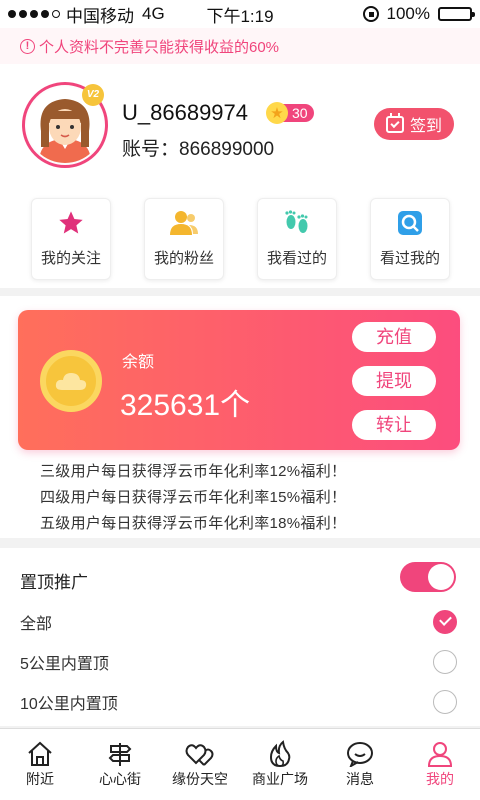  Describe the element at coordinates (27, 46) in the screenshot. I see `warning-icon: !` at that location.